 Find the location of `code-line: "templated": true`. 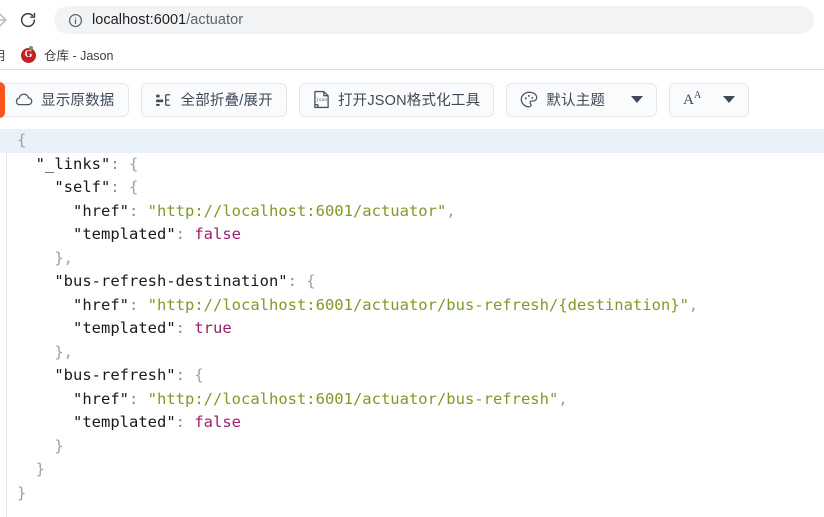

code-line: "templated": true is located at coordinates (412, 329).